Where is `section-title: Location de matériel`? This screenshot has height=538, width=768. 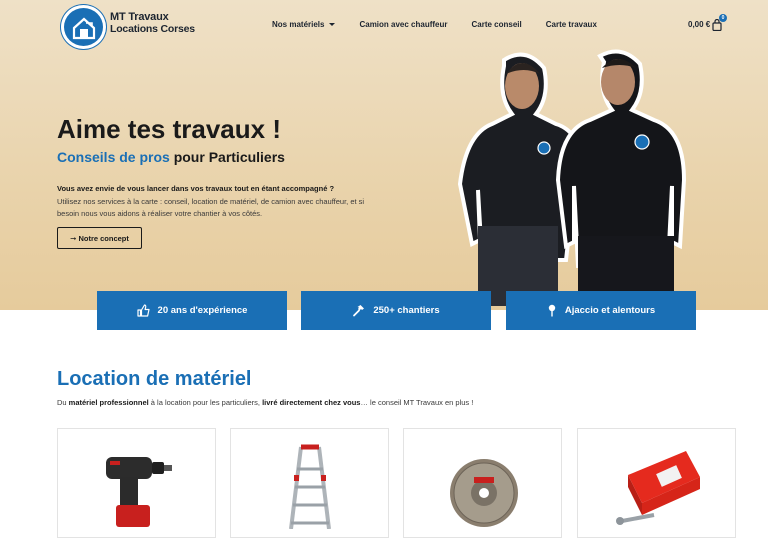
section-title: Location de matériel is located at coordinates (154, 379).